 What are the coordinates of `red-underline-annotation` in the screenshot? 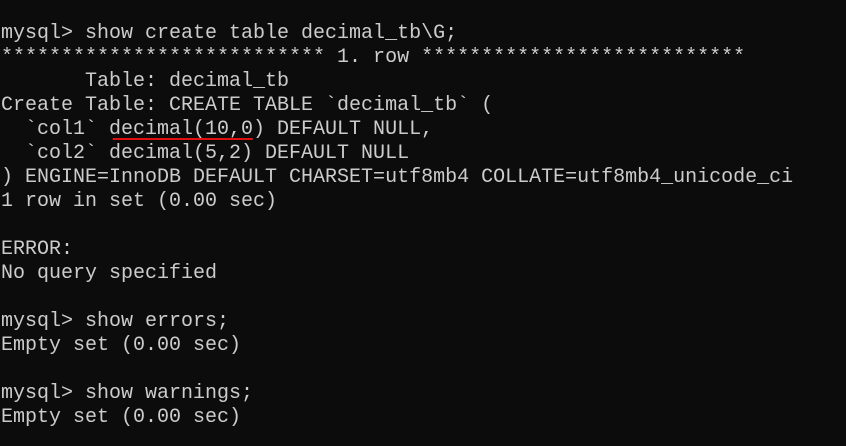 It's located at (183, 139).